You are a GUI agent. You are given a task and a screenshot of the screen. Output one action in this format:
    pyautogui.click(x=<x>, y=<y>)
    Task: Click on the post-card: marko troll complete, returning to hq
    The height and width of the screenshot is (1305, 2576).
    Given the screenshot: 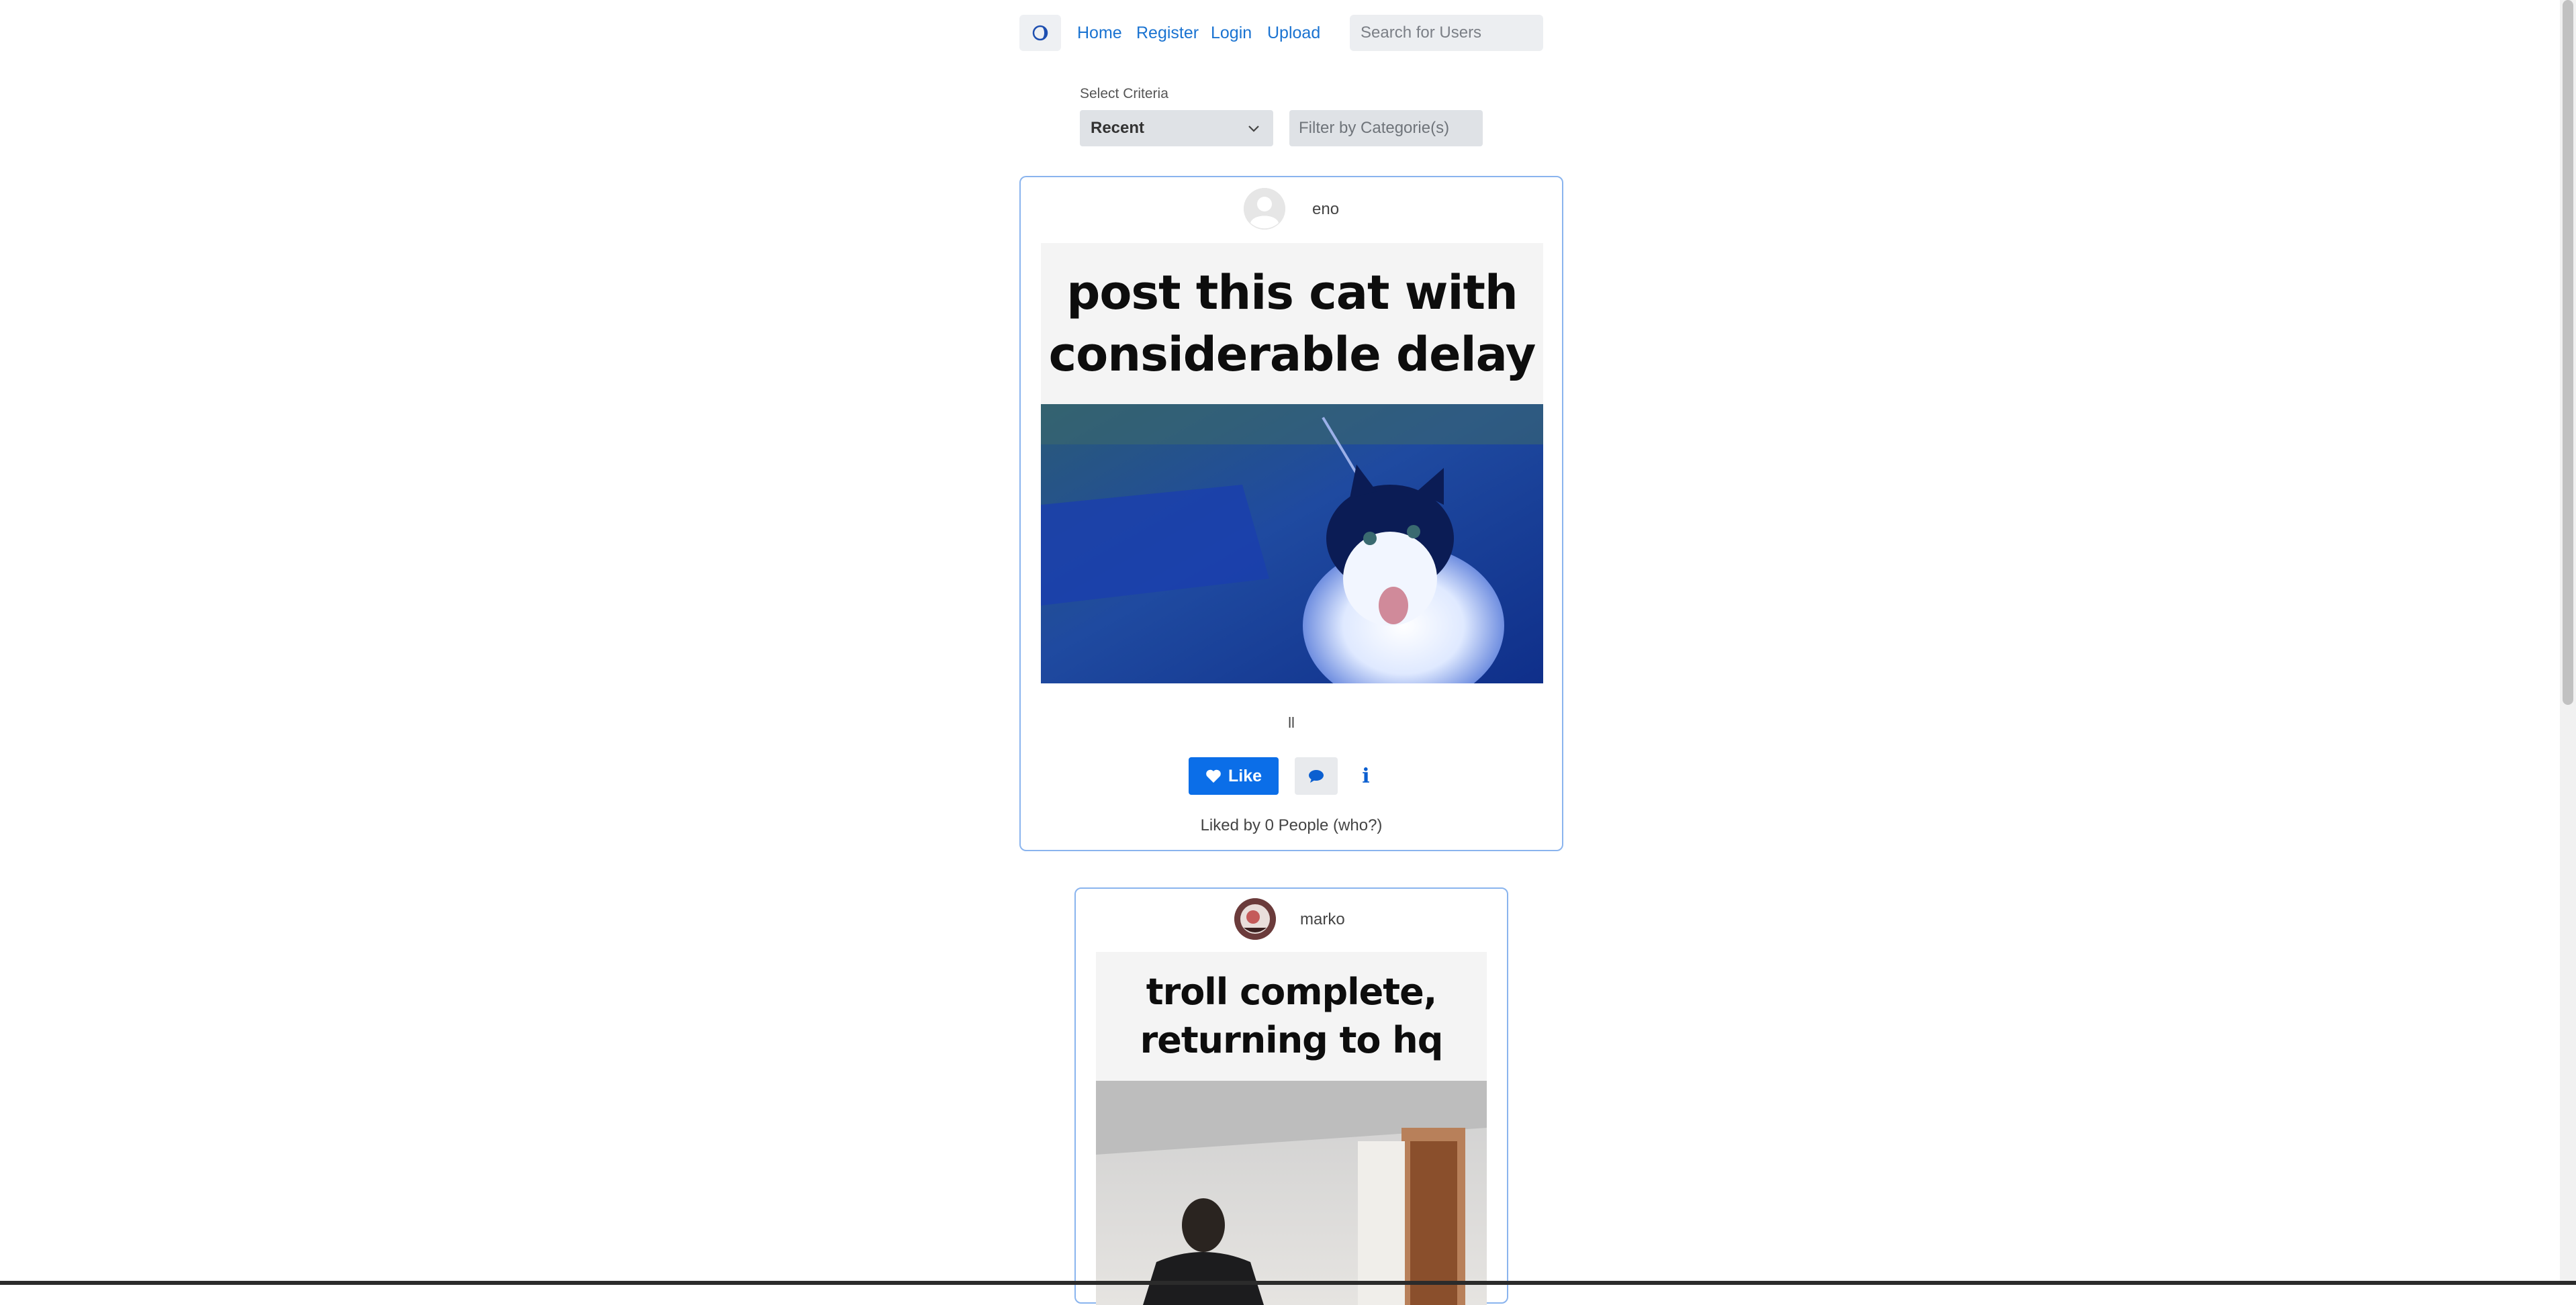 What is the action you would take?
    pyautogui.click(x=1291, y=1096)
    